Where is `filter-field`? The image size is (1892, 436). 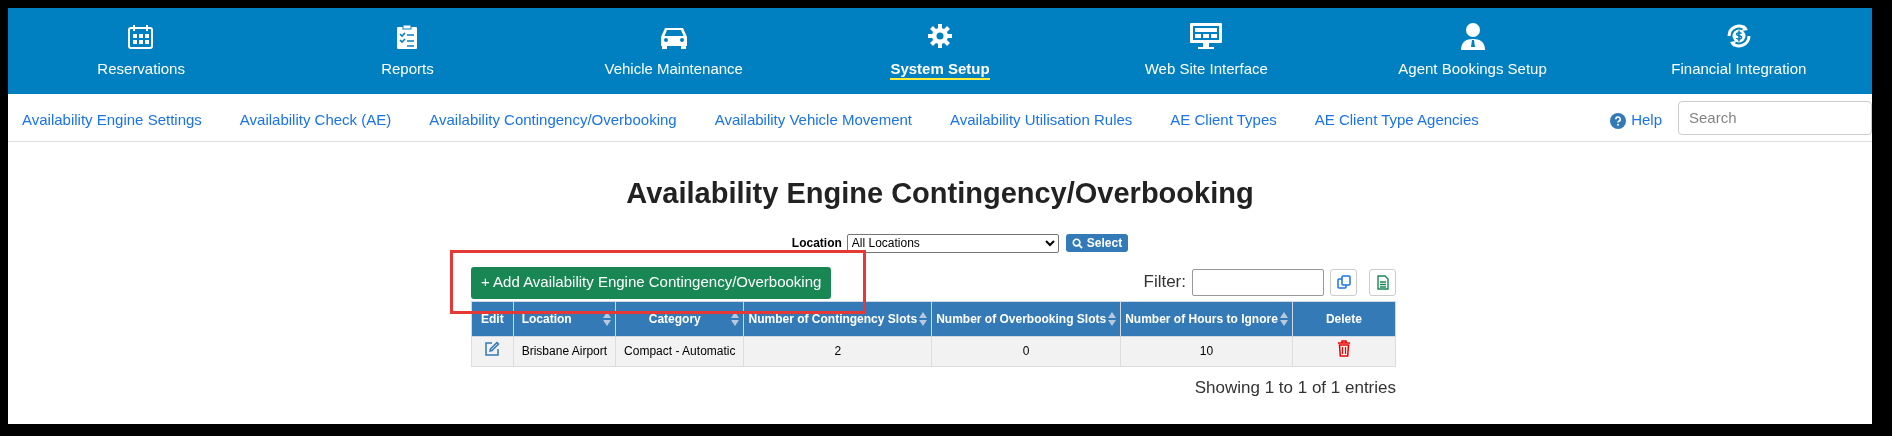 filter-field is located at coordinates (1258, 282).